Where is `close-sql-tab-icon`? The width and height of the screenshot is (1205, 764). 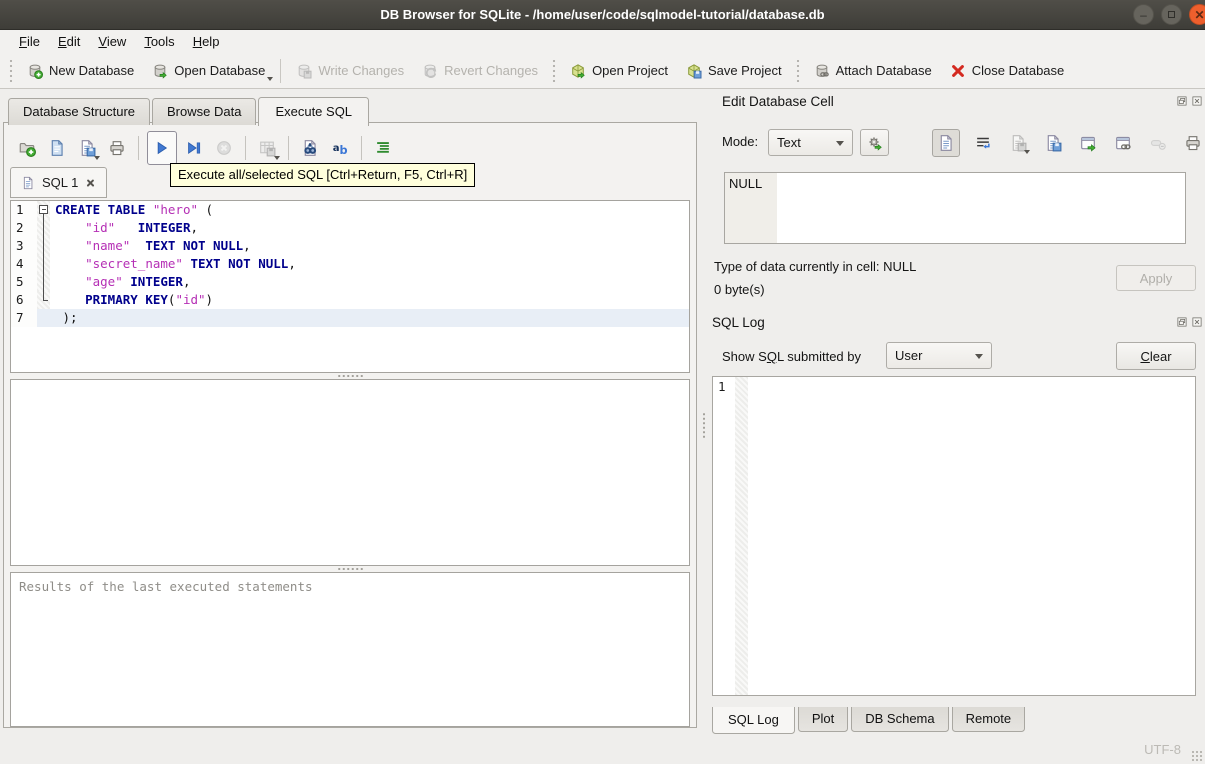
close-sql-tab-icon is located at coordinates (90, 182).